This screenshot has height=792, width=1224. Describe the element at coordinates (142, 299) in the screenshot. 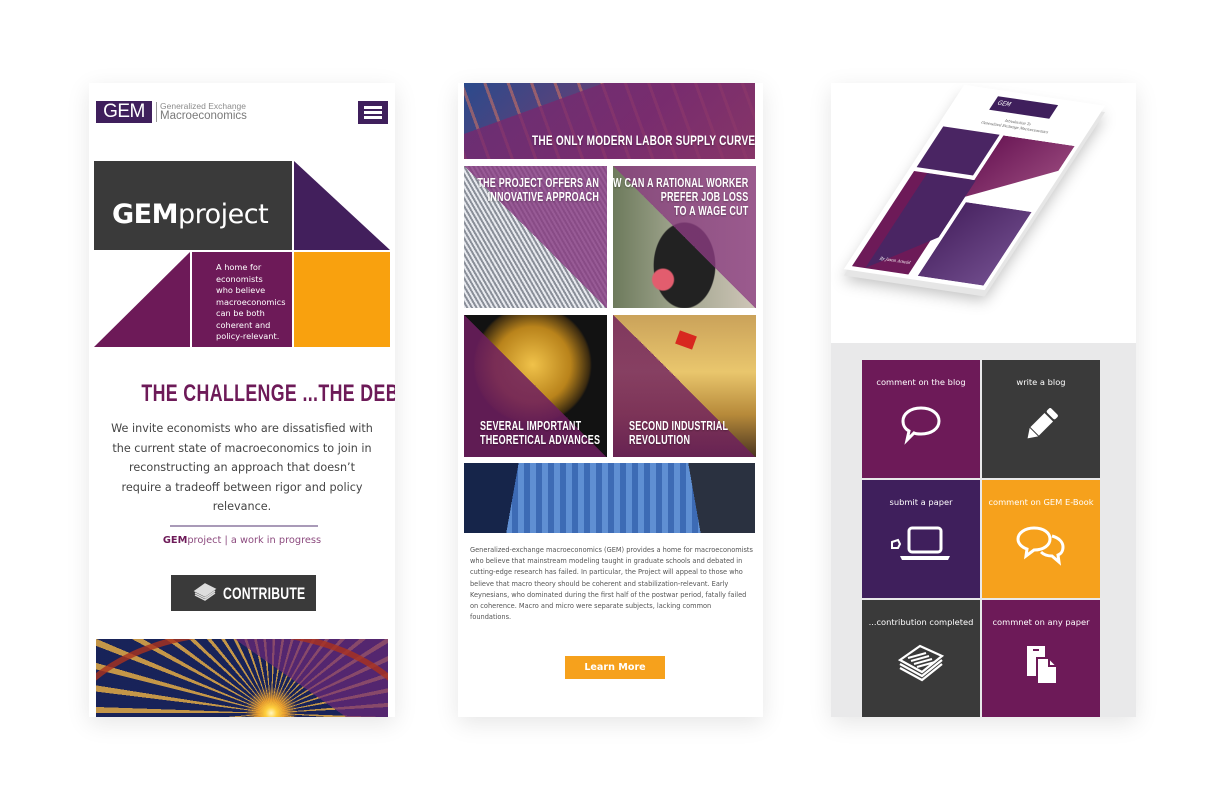

I see `hero-triangle-magenta` at that location.